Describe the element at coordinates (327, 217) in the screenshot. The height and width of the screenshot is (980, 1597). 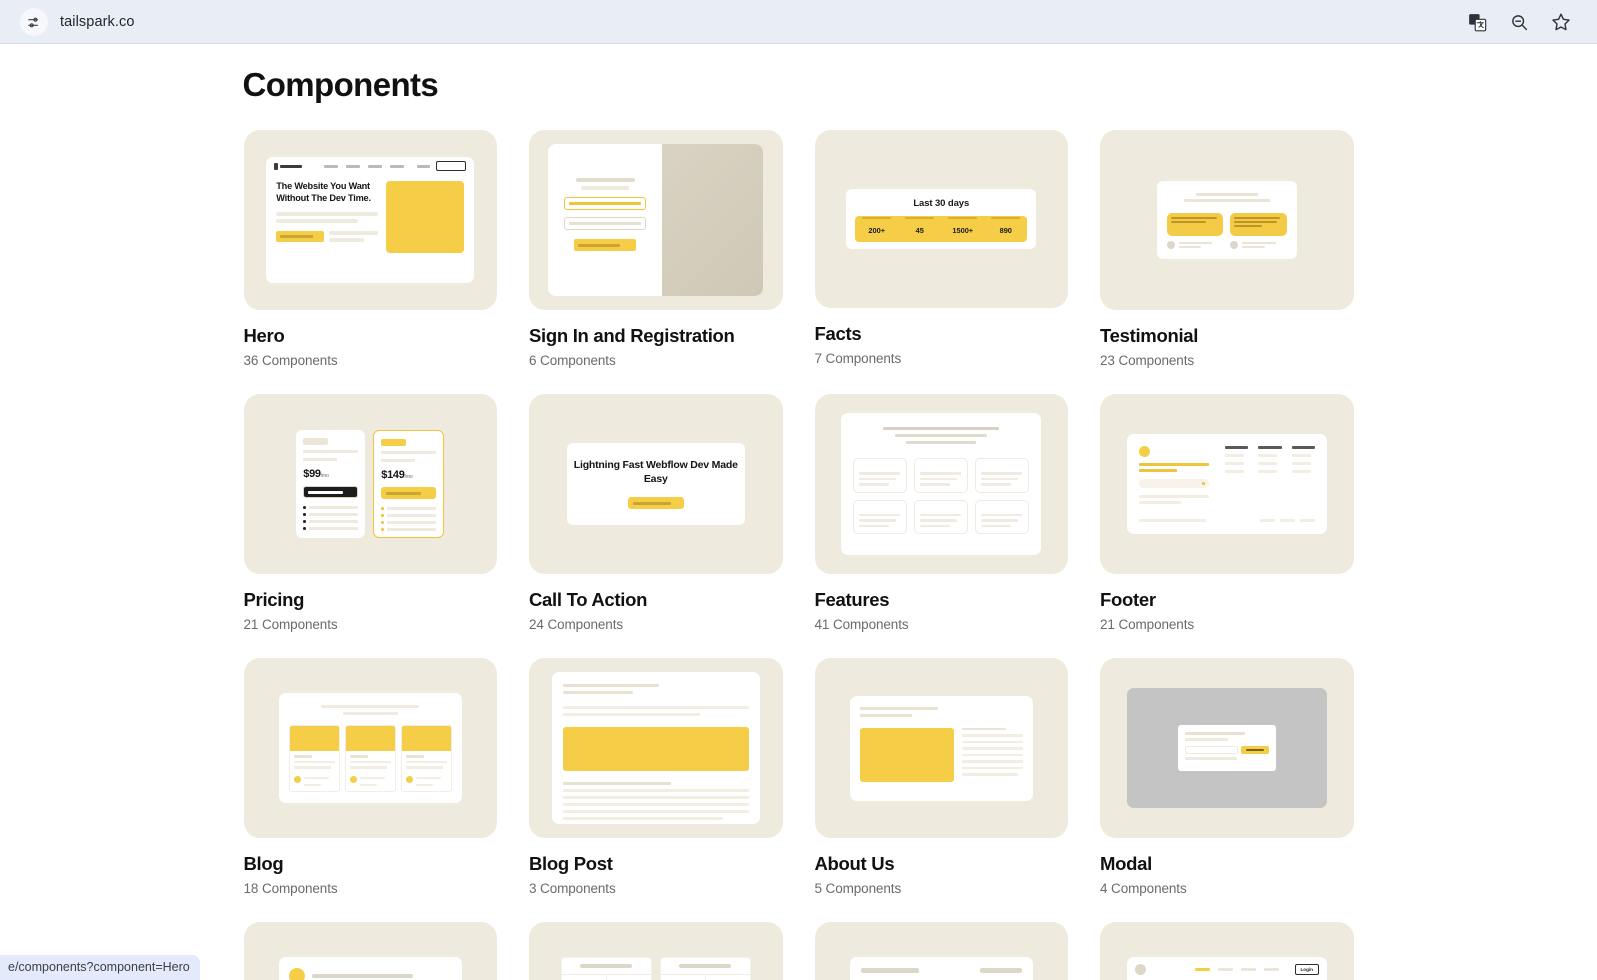
I see `mock-hero-sub` at that location.